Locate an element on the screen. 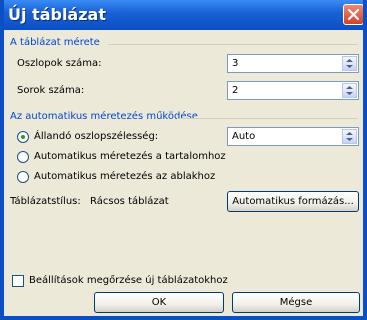  autofit-contents-label: Automatikus méretezés a tartalomhoz is located at coordinates (130, 156).